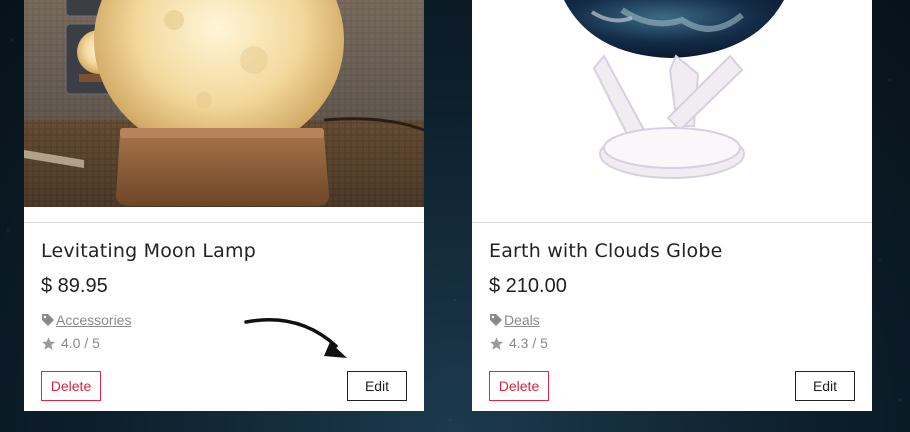 Image resolution: width=910 pixels, height=432 pixels. I want to click on product-title: Levitating Moon Lamp, so click(148, 251).